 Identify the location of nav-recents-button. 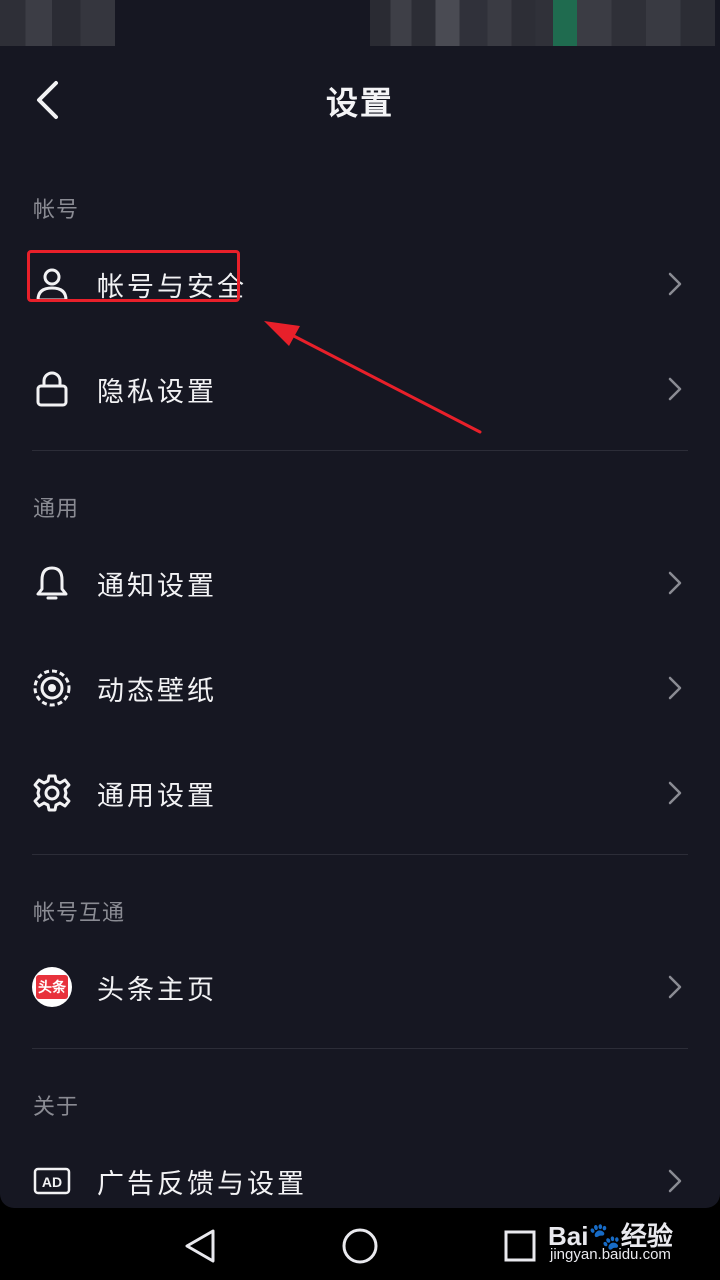
(520, 1246).